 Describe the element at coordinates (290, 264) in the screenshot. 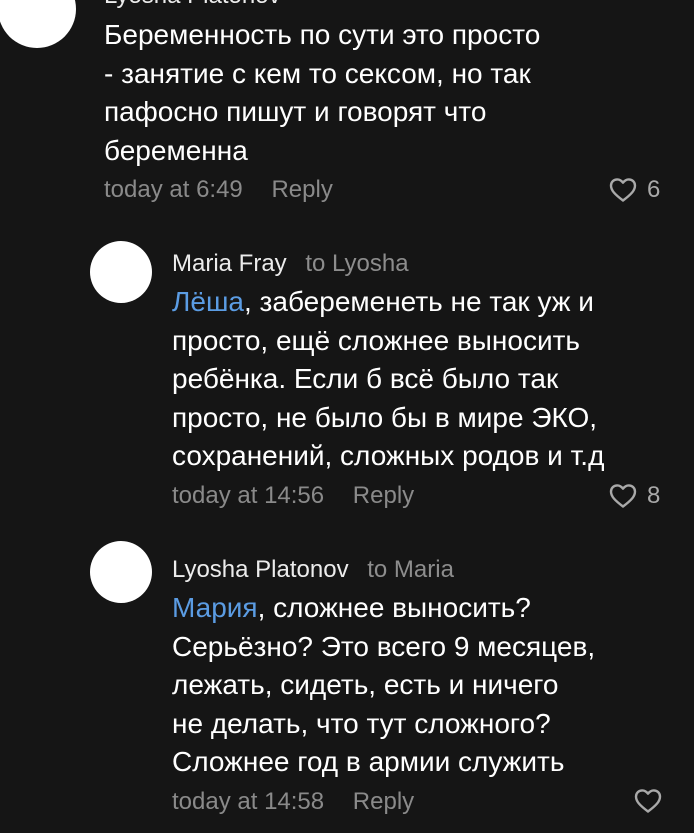

I see `comment-header: Maria Fray to Lyosha` at that location.